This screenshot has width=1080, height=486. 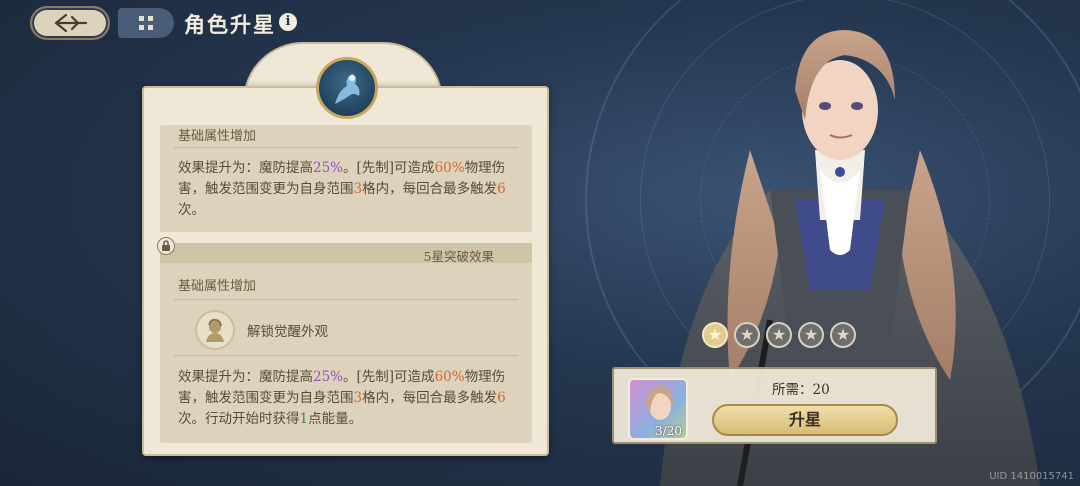 What do you see at coordinates (205, 252) in the screenshot?
I see `card2-stars: ☆☆☆☆☆` at bounding box center [205, 252].